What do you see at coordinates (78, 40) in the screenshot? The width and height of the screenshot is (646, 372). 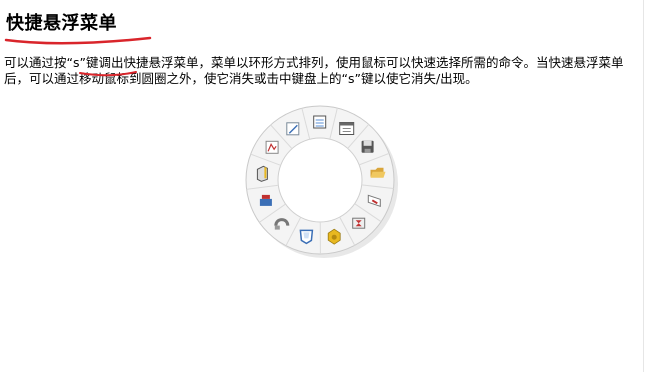 I see `title-underline` at bounding box center [78, 40].